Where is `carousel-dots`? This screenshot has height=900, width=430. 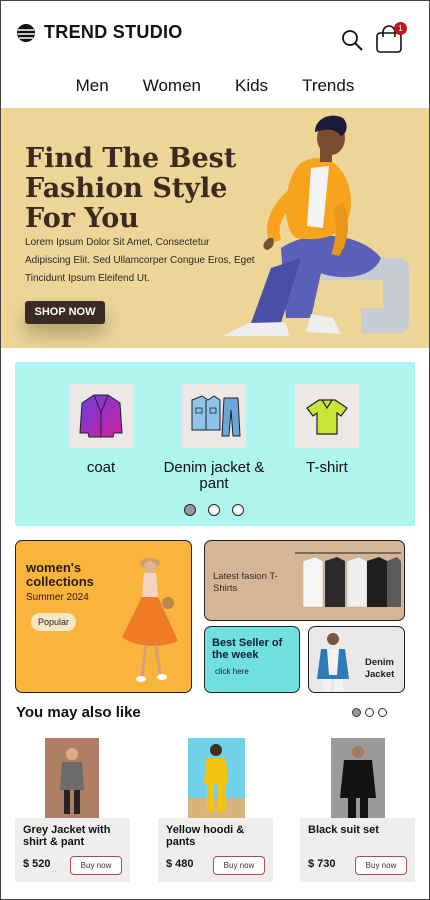
carousel-dots is located at coordinates (214, 510).